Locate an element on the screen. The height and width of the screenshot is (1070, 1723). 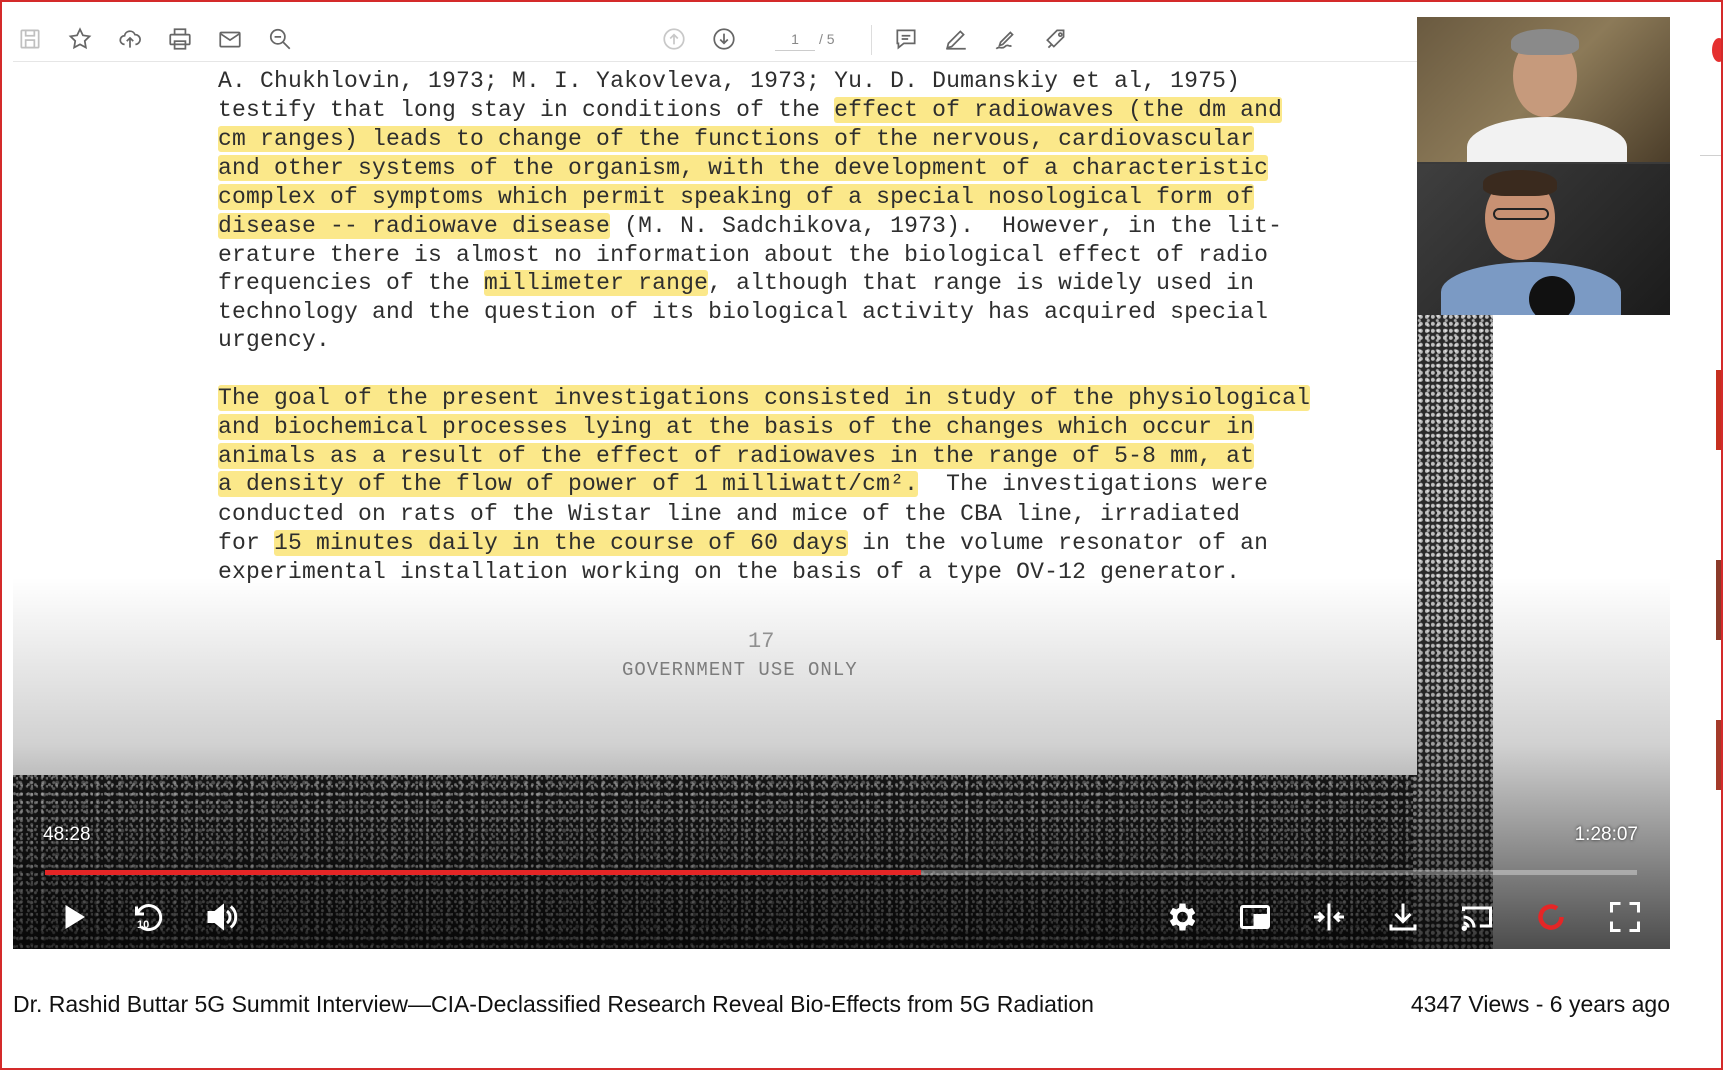
document-text-segment: frequencies of the is located at coordinates (351, 283).